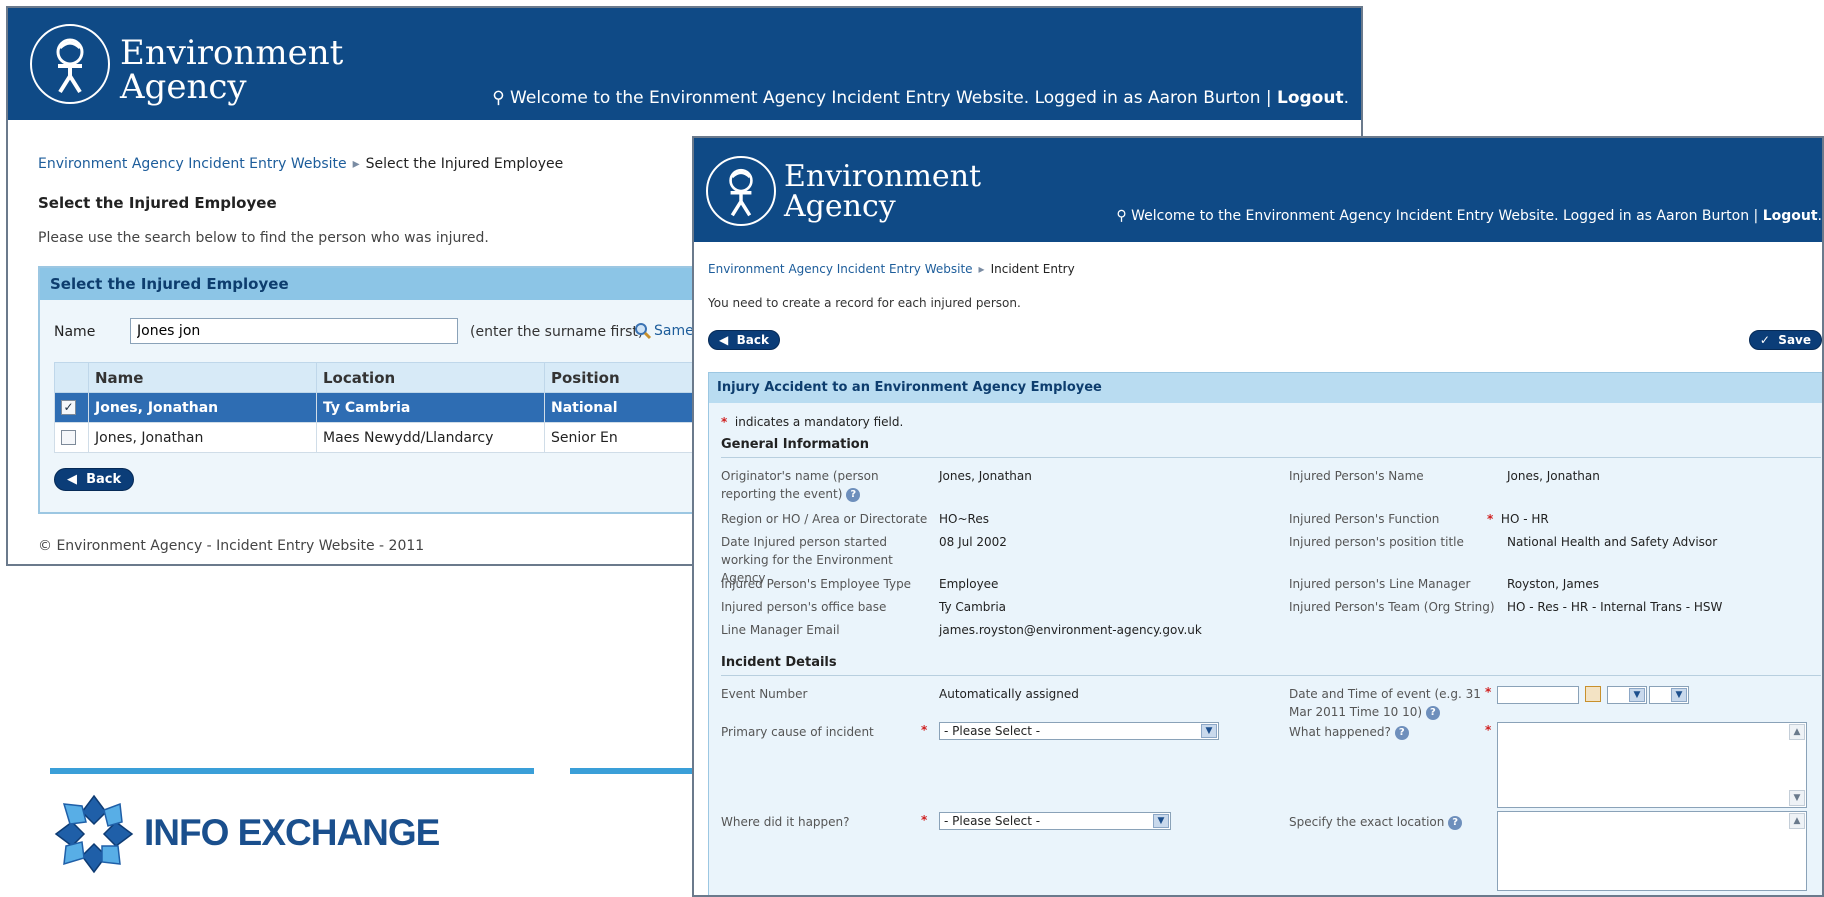 The image size is (1824, 897). What do you see at coordinates (464, 164) in the screenshot?
I see `breadcrumb-current: Select the Injured Employee` at bounding box center [464, 164].